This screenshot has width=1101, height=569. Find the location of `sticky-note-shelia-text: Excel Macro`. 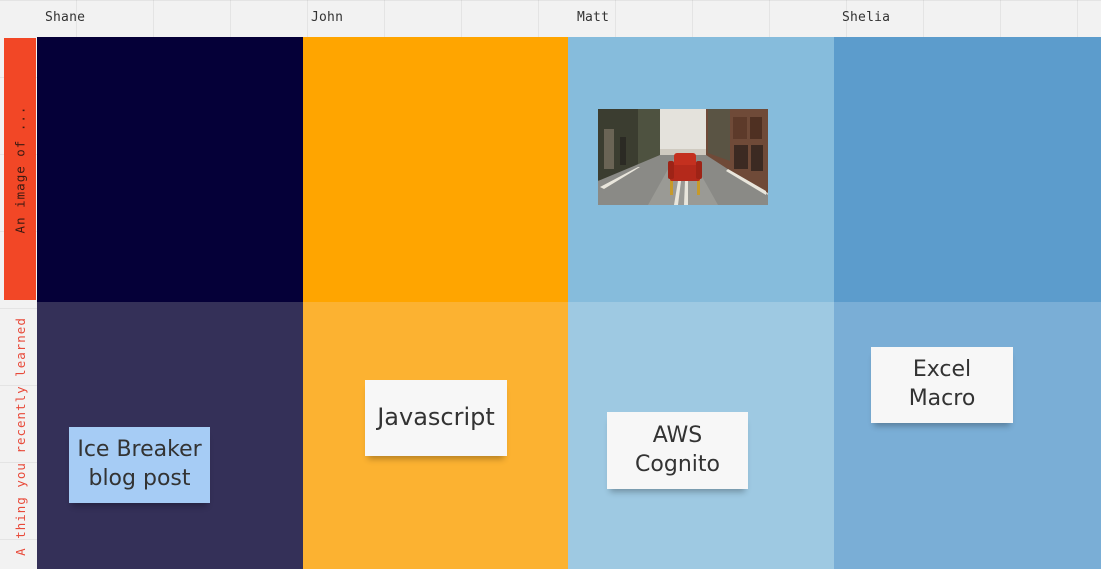

sticky-note-shelia-text: Excel Macro is located at coordinates (942, 384).